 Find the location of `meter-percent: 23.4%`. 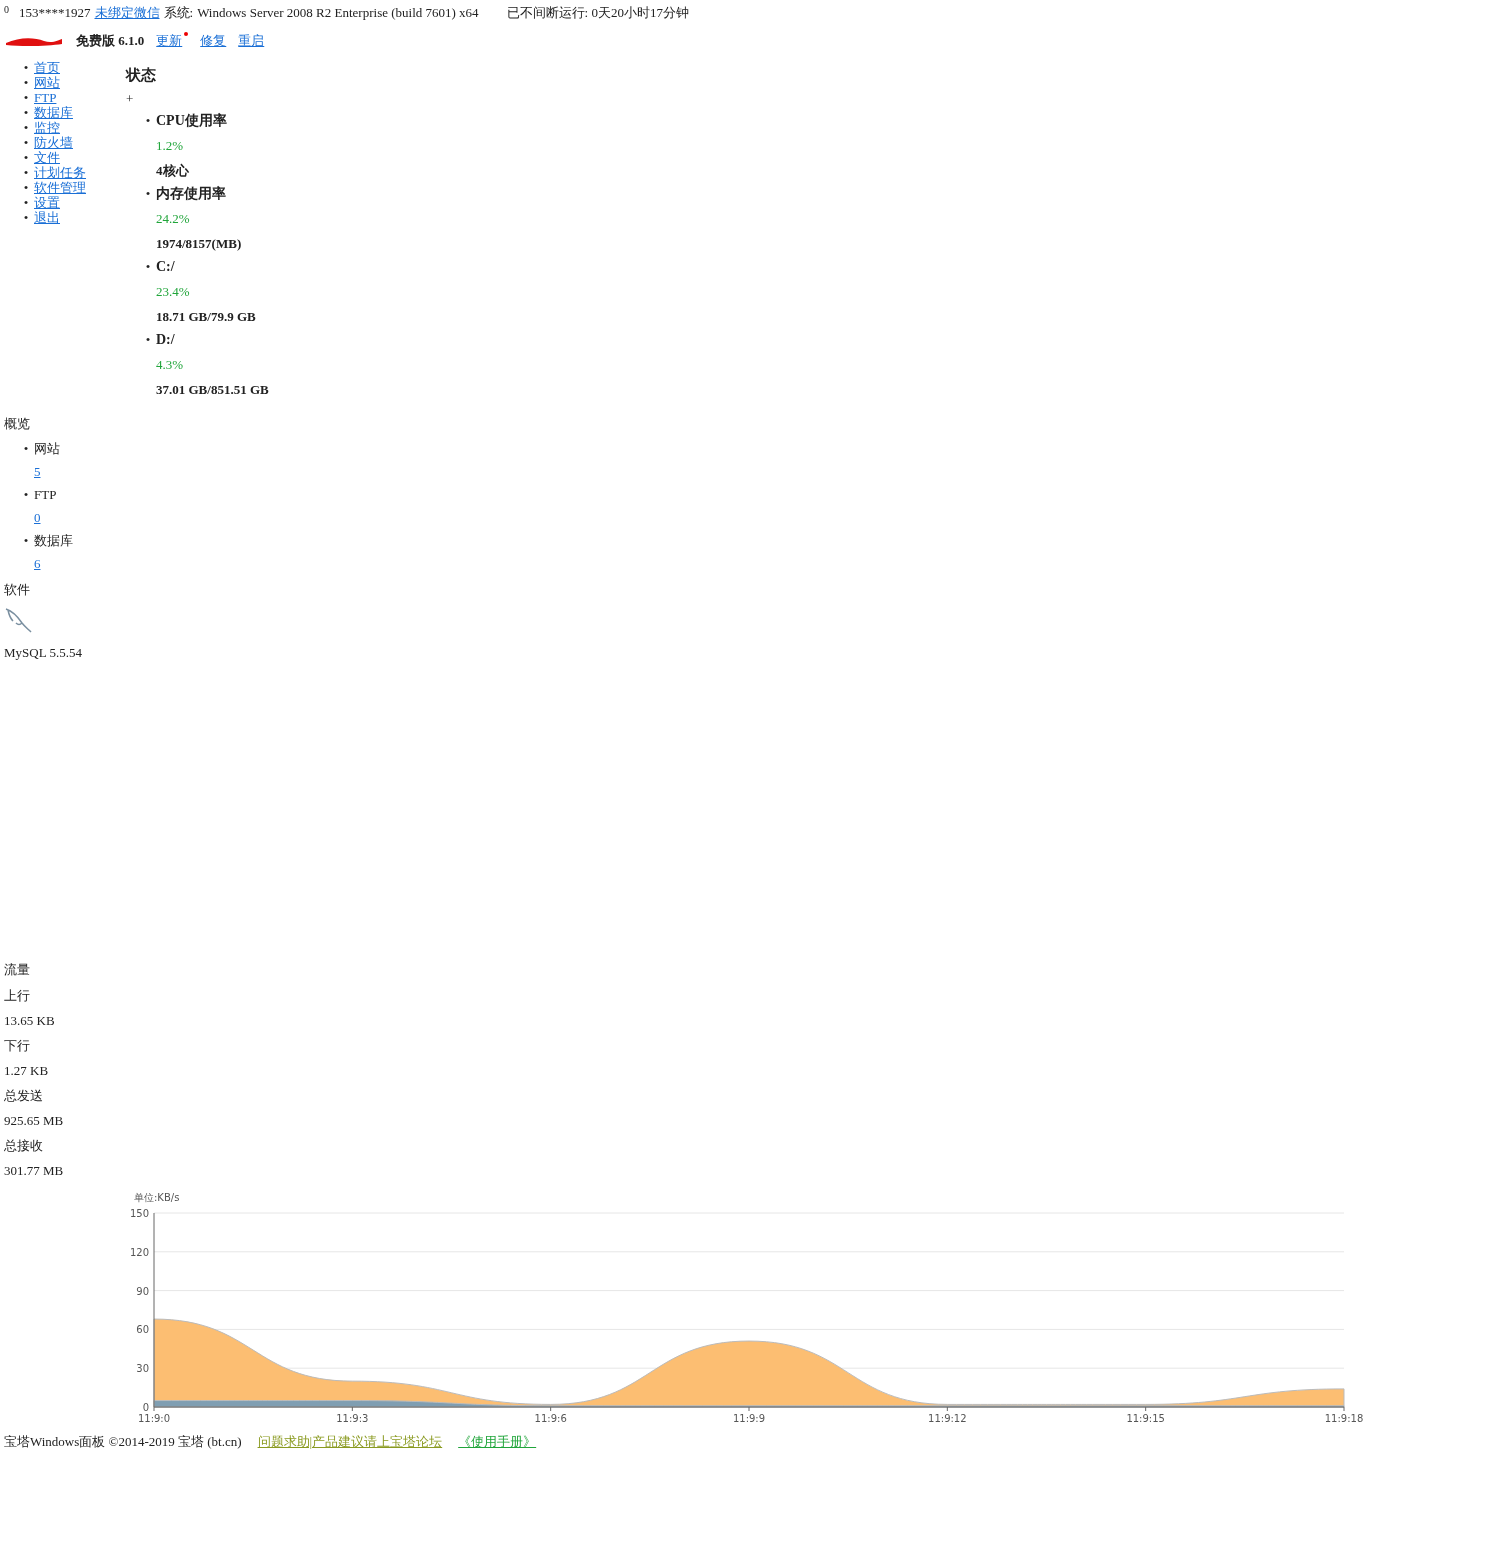

meter-percent: 23.4% is located at coordinates (173, 291).